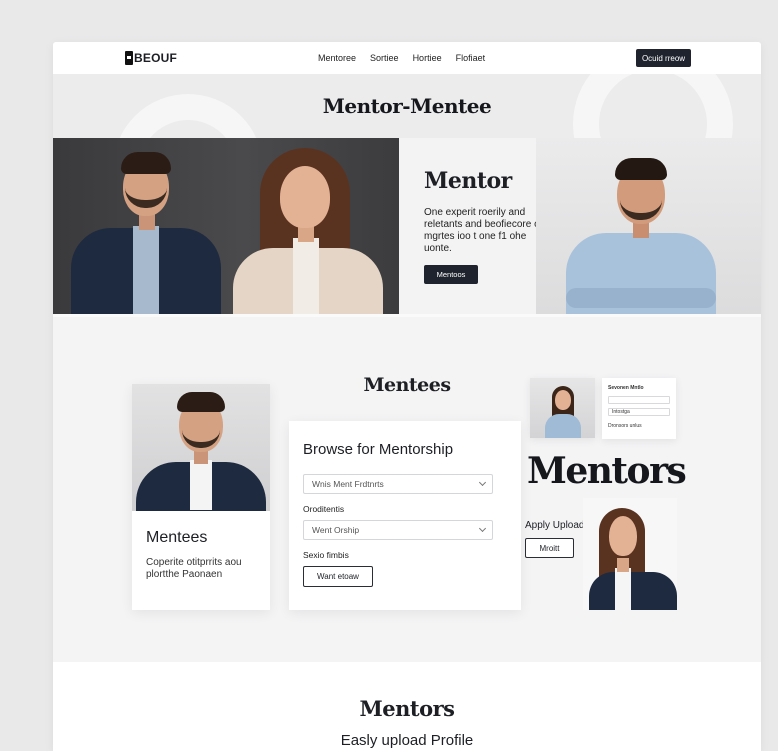 The height and width of the screenshot is (751, 778). I want to click on apply-upload-label: Apply Upload, so click(555, 525).